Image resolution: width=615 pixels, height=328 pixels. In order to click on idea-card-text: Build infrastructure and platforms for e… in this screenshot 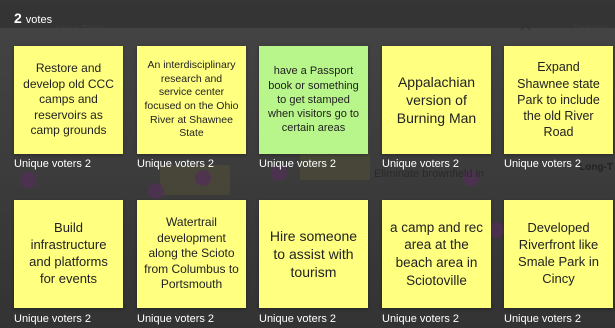, I will do `click(68, 253)`.